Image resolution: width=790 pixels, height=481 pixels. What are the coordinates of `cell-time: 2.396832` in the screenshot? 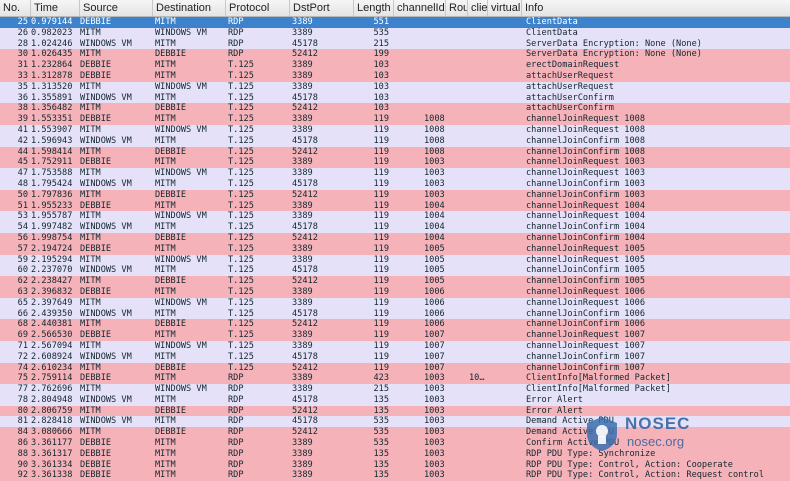 It's located at (52, 291).